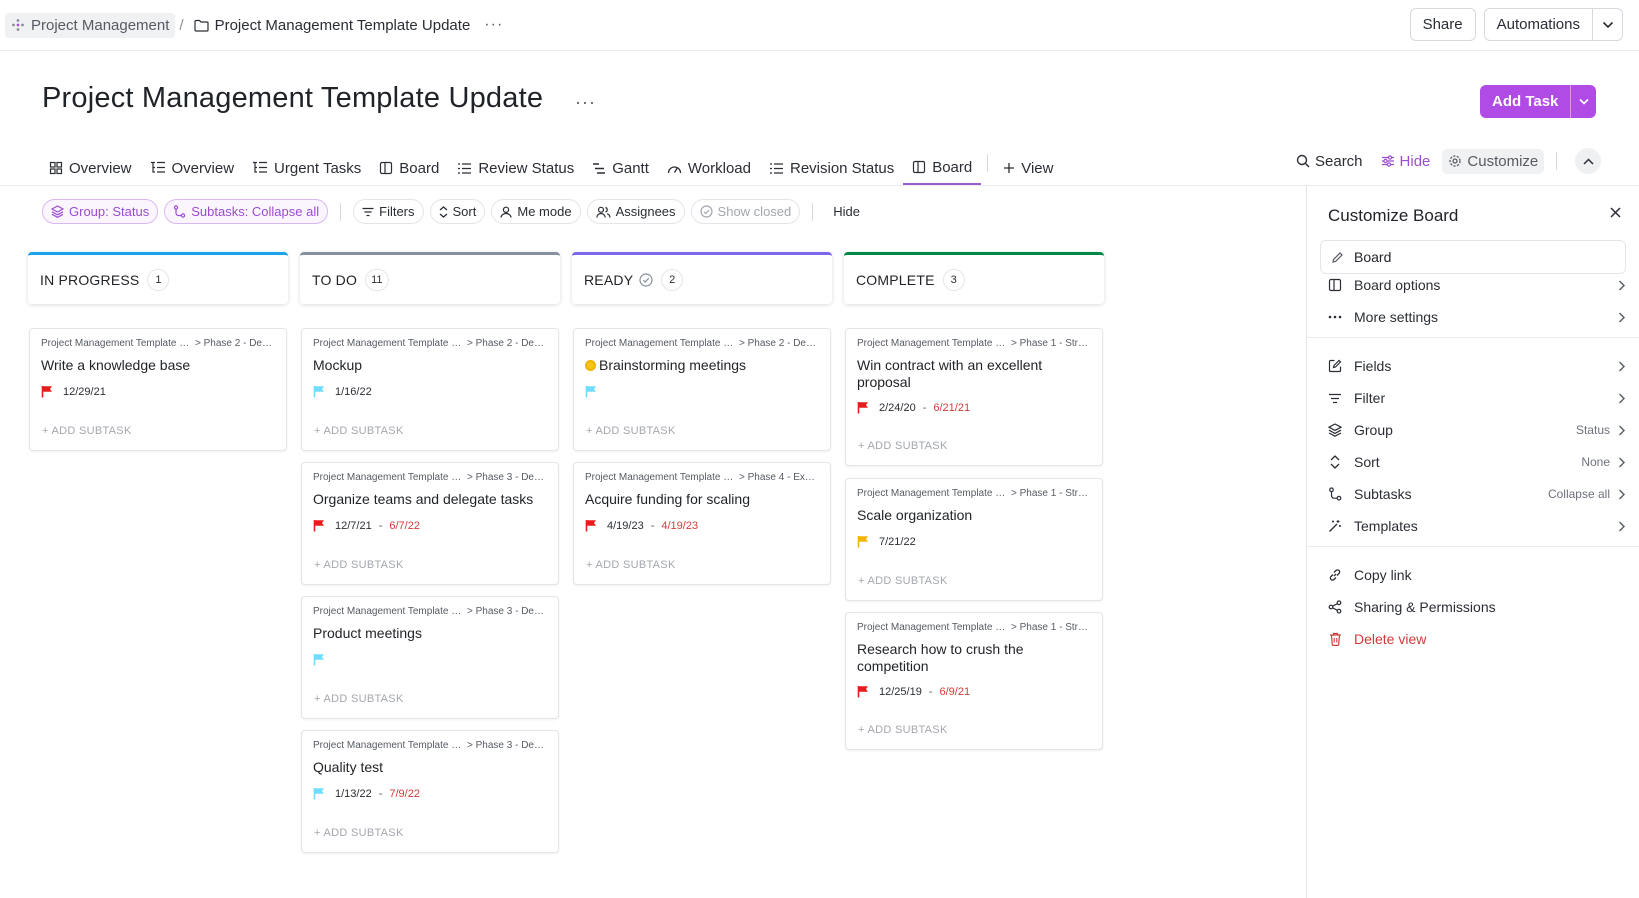  What do you see at coordinates (158, 278) in the screenshot?
I see `column-header: IN PROGRESS 1` at bounding box center [158, 278].